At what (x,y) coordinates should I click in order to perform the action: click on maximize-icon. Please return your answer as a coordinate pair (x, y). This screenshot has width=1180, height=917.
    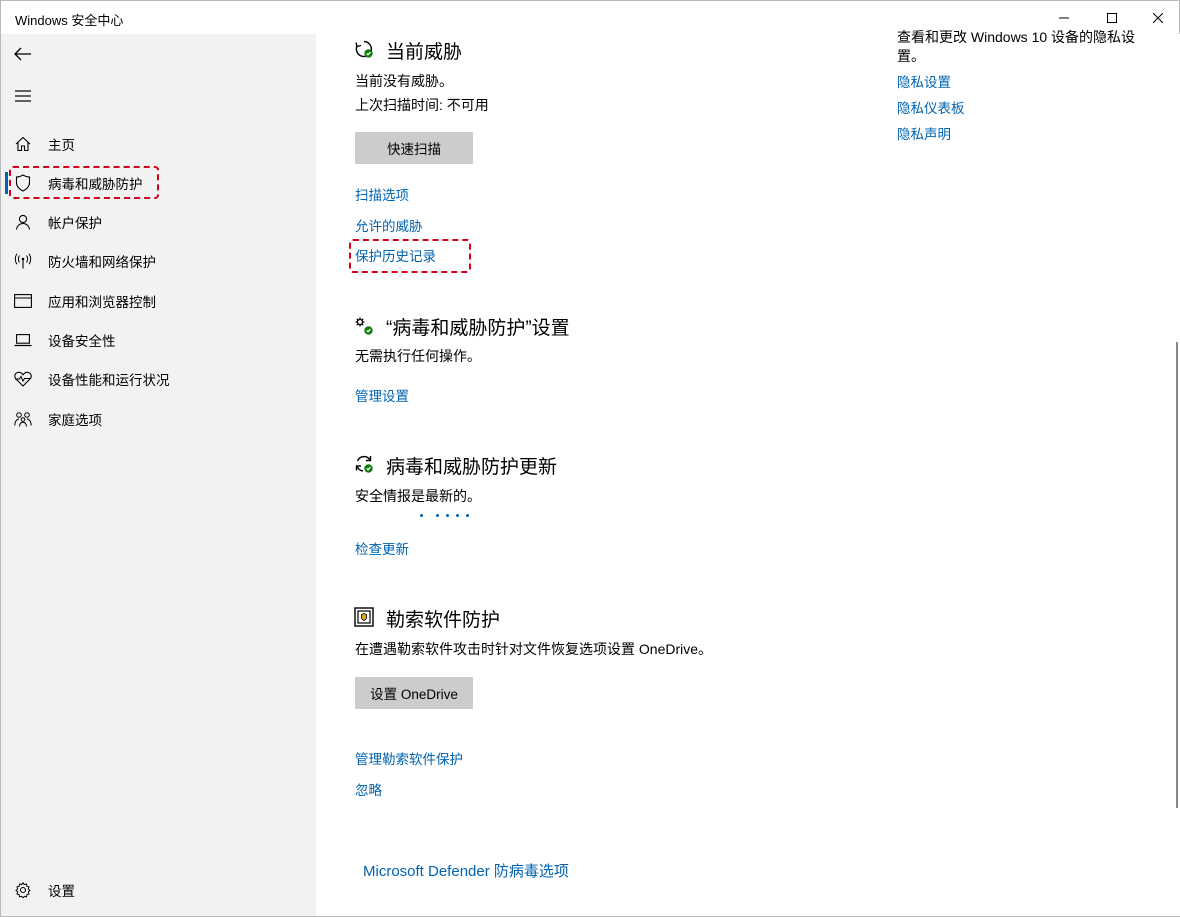
    Looking at the image, I should click on (1112, 17).